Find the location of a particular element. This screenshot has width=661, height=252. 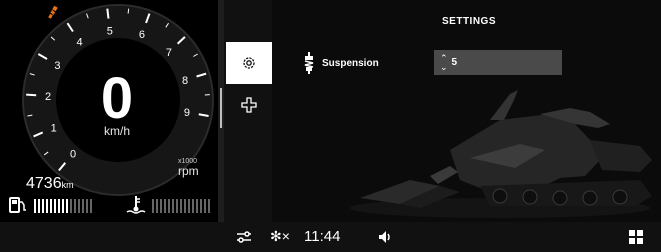

coolant-temperature-bar is located at coordinates (181, 206).